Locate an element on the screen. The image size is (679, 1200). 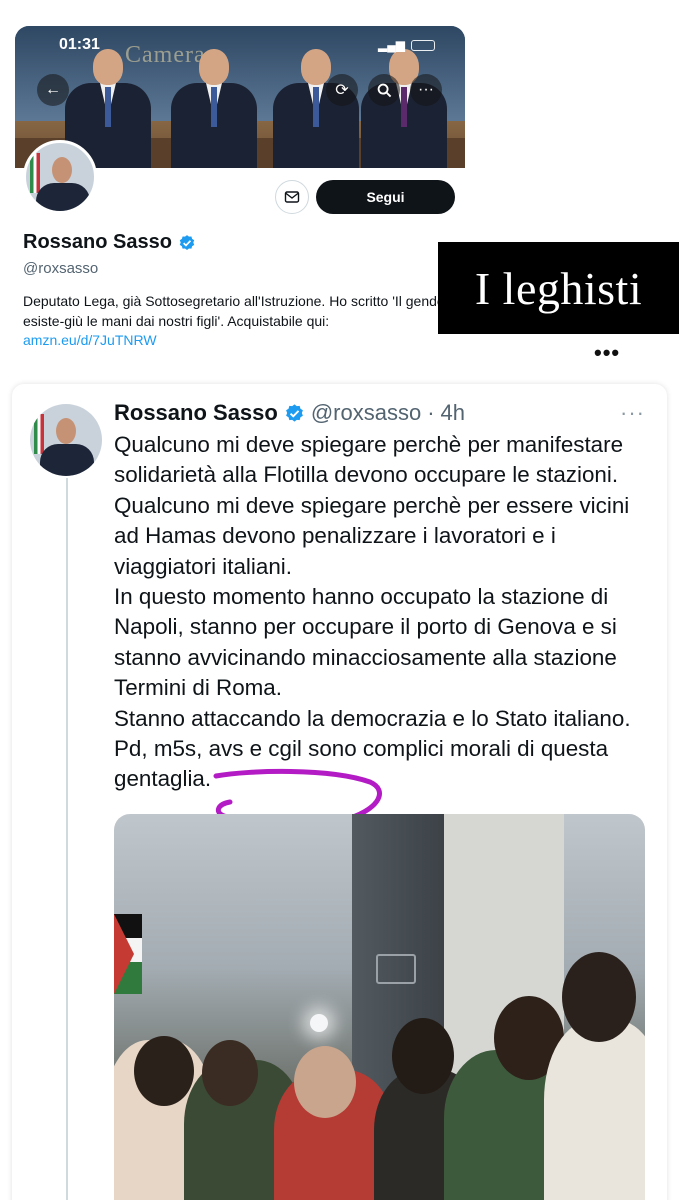
mail-icon is located at coordinates (292, 197).